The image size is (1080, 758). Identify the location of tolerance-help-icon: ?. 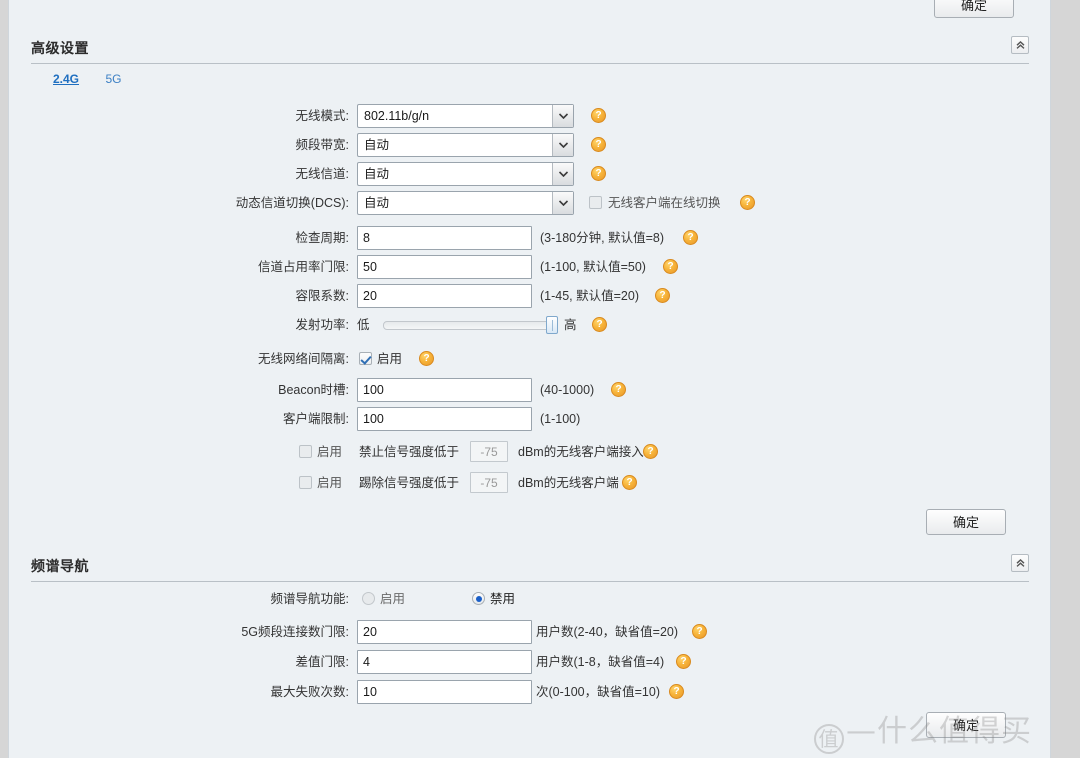
(662, 295).